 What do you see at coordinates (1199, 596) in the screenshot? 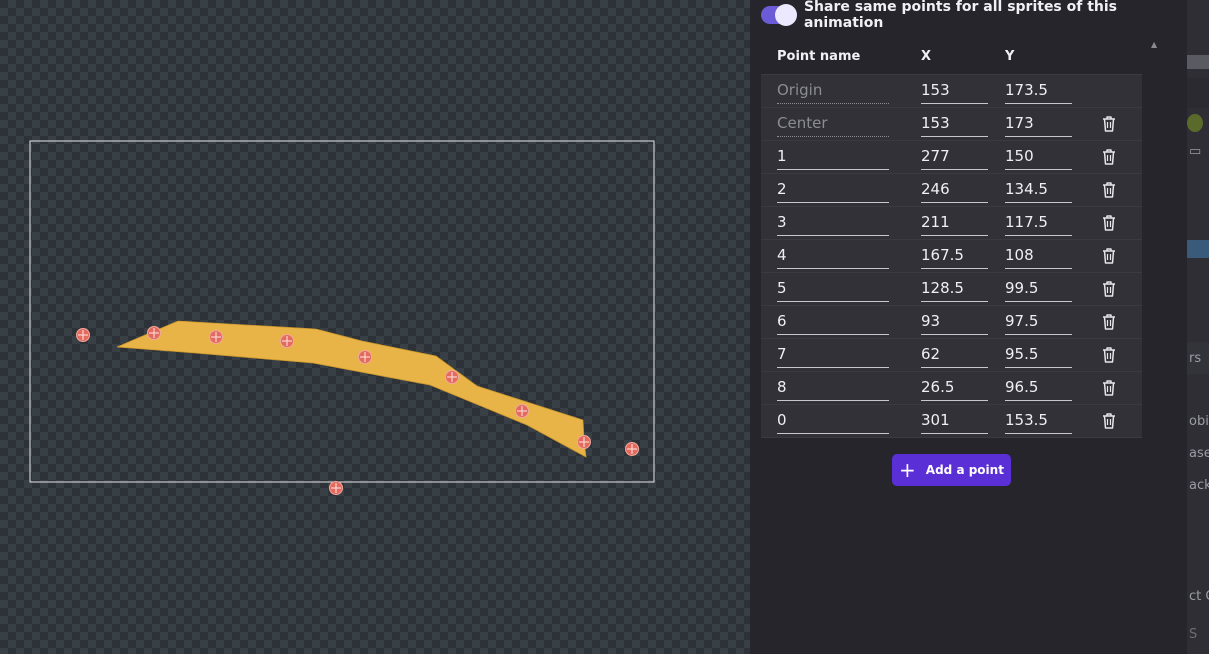
I see `edge-text-4: ct C` at bounding box center [1199, 596].